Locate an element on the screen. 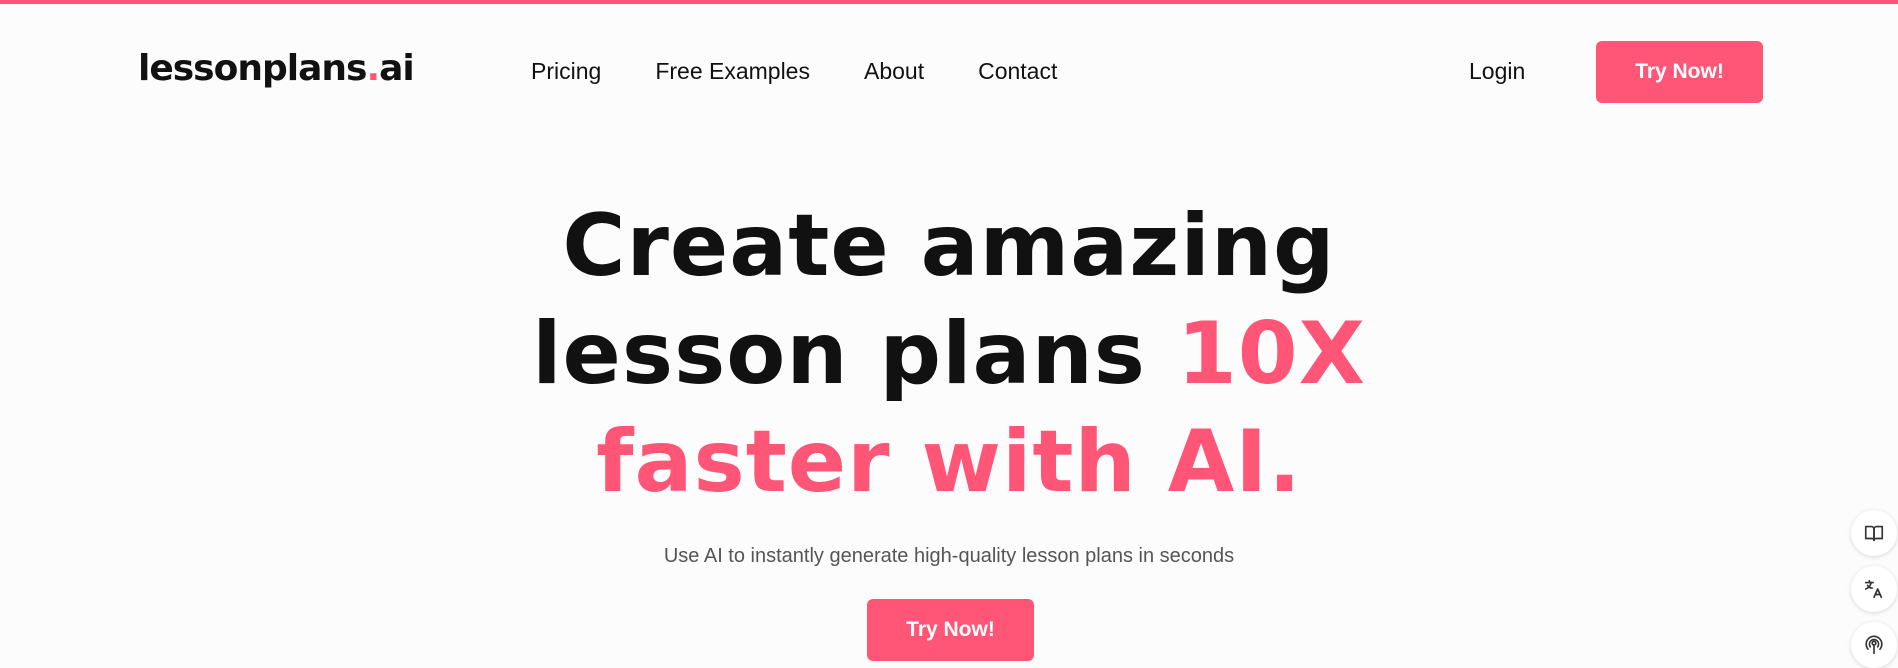  logo: lessonplans.ai is located at coordinates (276, 68).